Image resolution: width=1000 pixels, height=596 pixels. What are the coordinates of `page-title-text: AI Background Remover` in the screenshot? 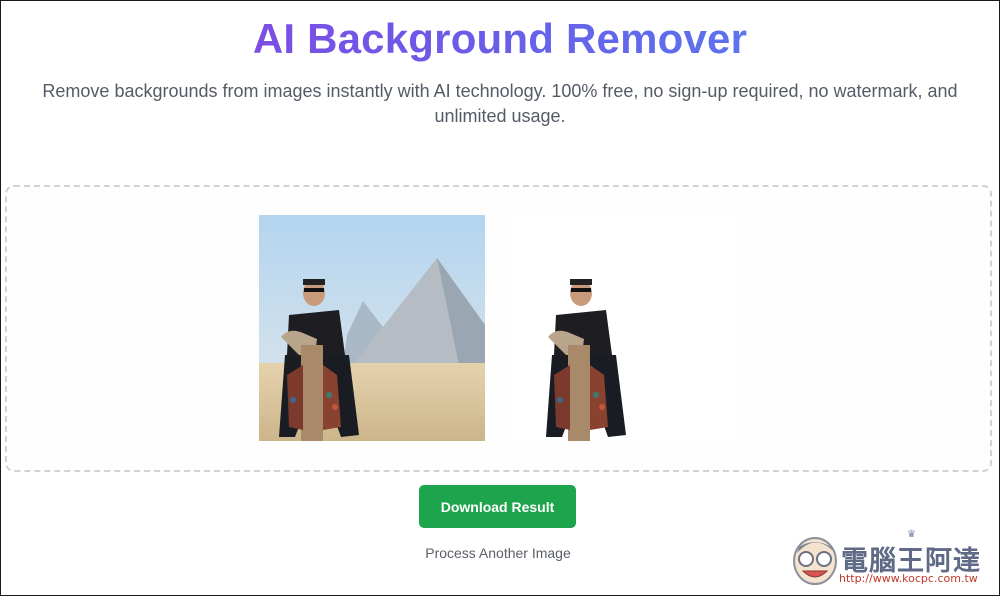 It's located at (500, 38).